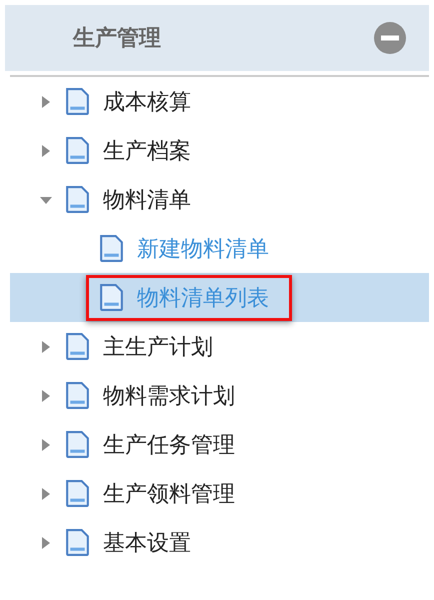 Image resolution: width=434 pixels, height=600 pixels. Describe the element at coordinates (147, 152) in the screenshot. I see `tree-item-label: 生产档案` at that location.